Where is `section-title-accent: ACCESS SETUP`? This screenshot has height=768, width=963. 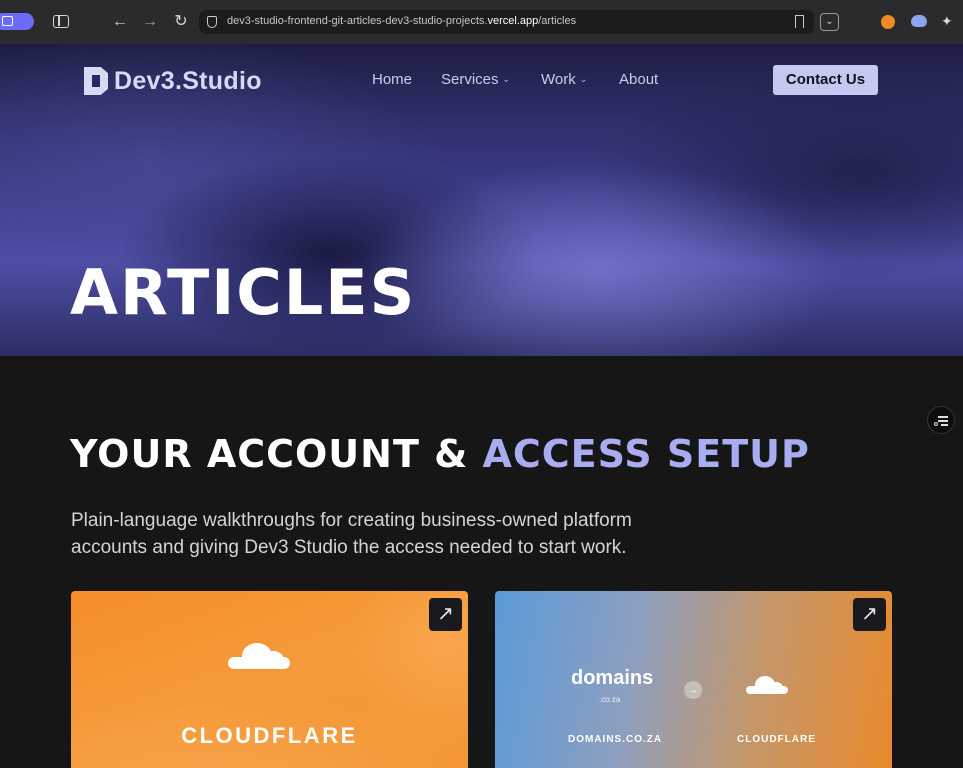 section-title-accent: ACCESS SETUP is located at coordinates (646, 454).